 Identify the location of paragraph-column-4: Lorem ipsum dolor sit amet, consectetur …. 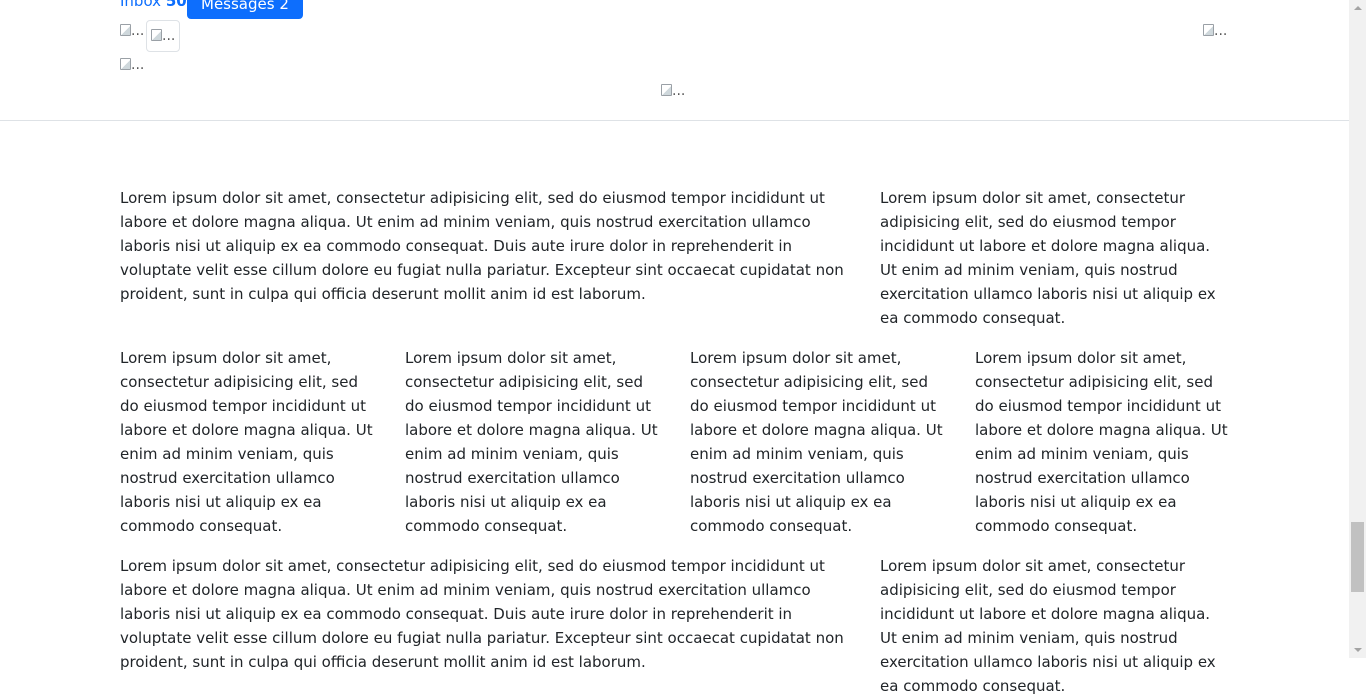
(1101, 442).